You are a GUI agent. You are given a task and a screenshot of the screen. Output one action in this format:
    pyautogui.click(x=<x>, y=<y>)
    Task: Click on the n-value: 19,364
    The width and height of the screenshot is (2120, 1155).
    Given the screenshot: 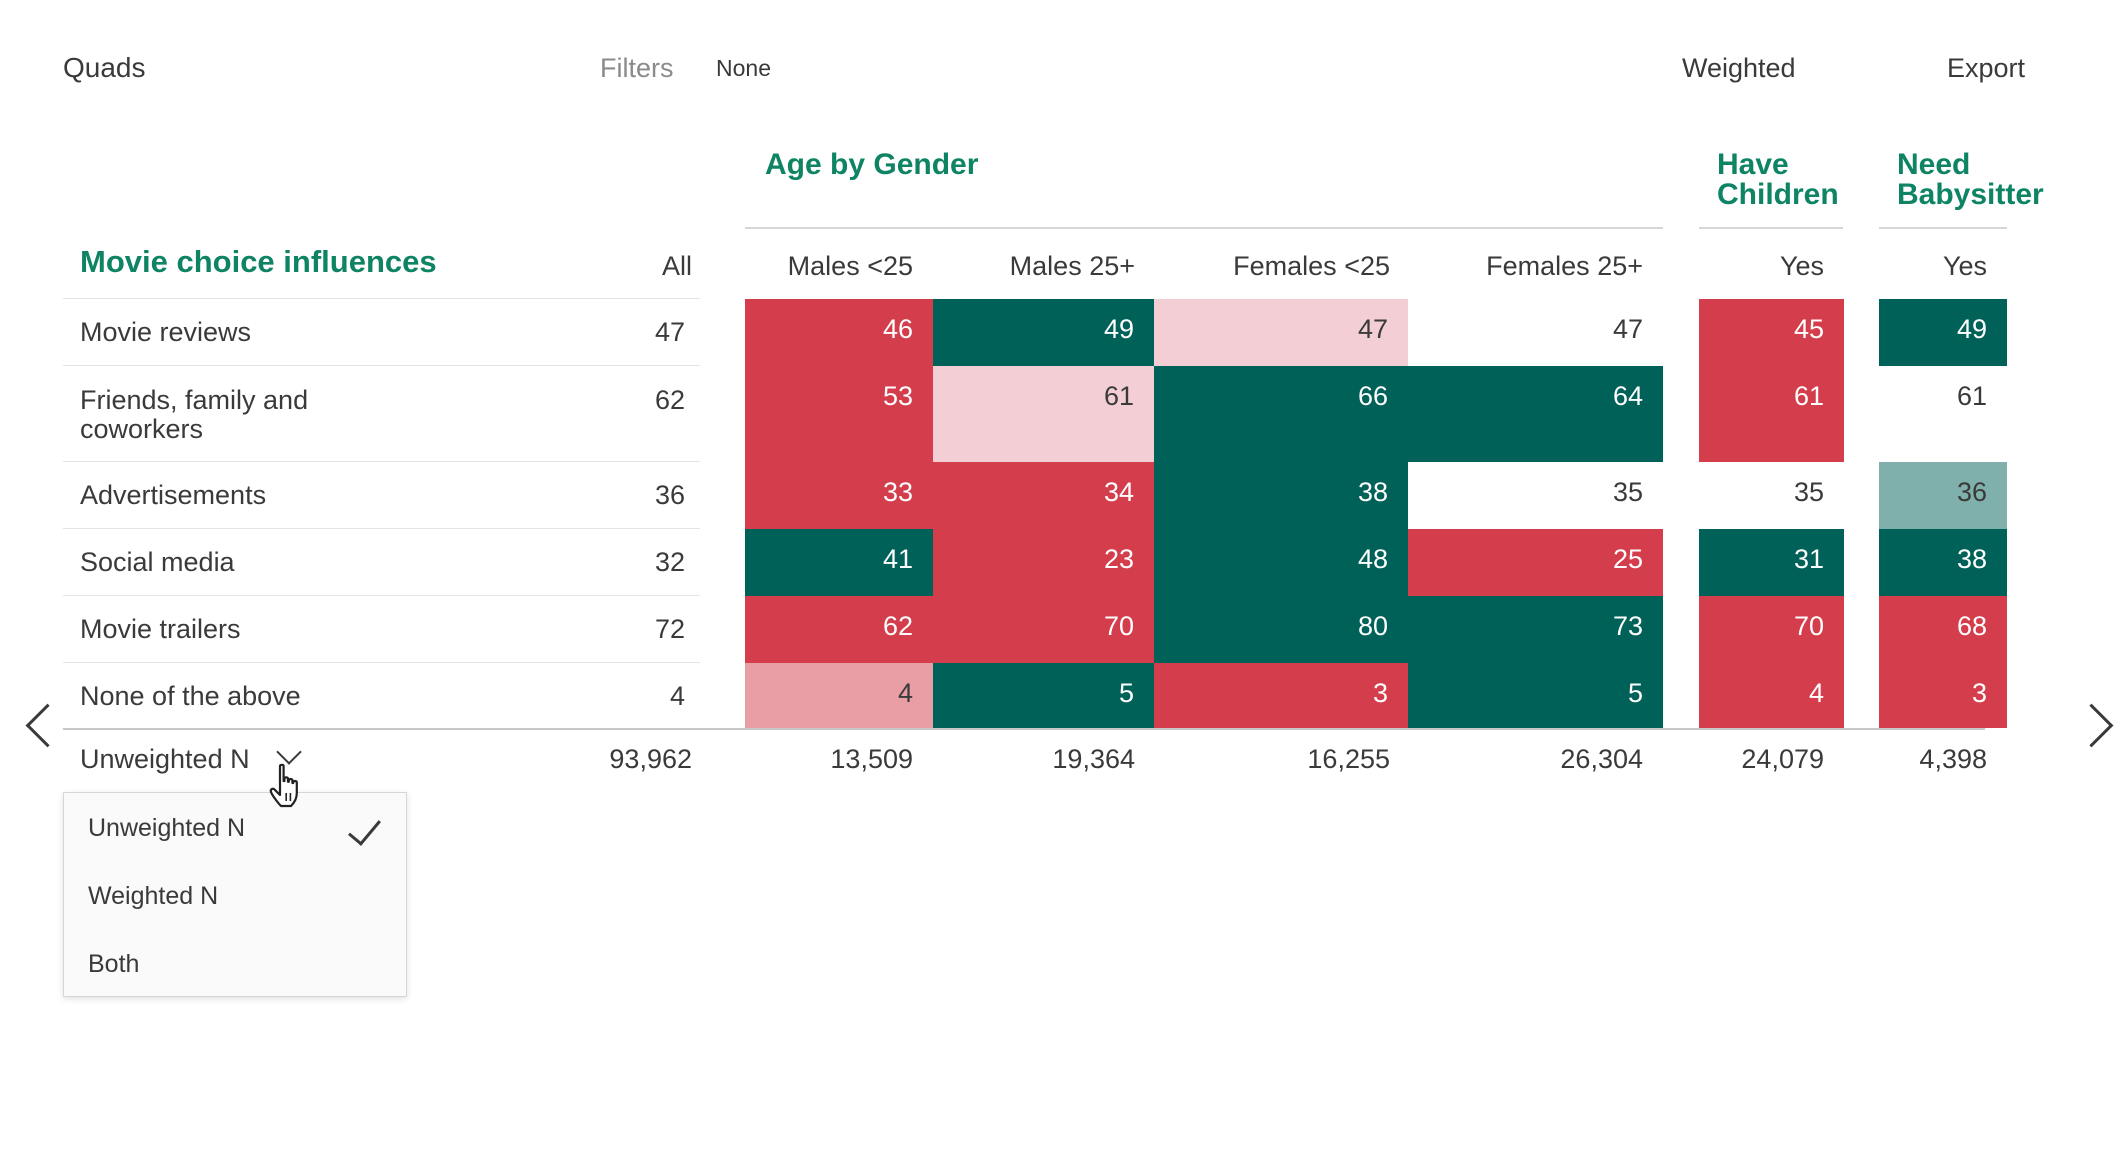 What is the action you would take?
    pyautogui.click(x=1093, y=759)
    